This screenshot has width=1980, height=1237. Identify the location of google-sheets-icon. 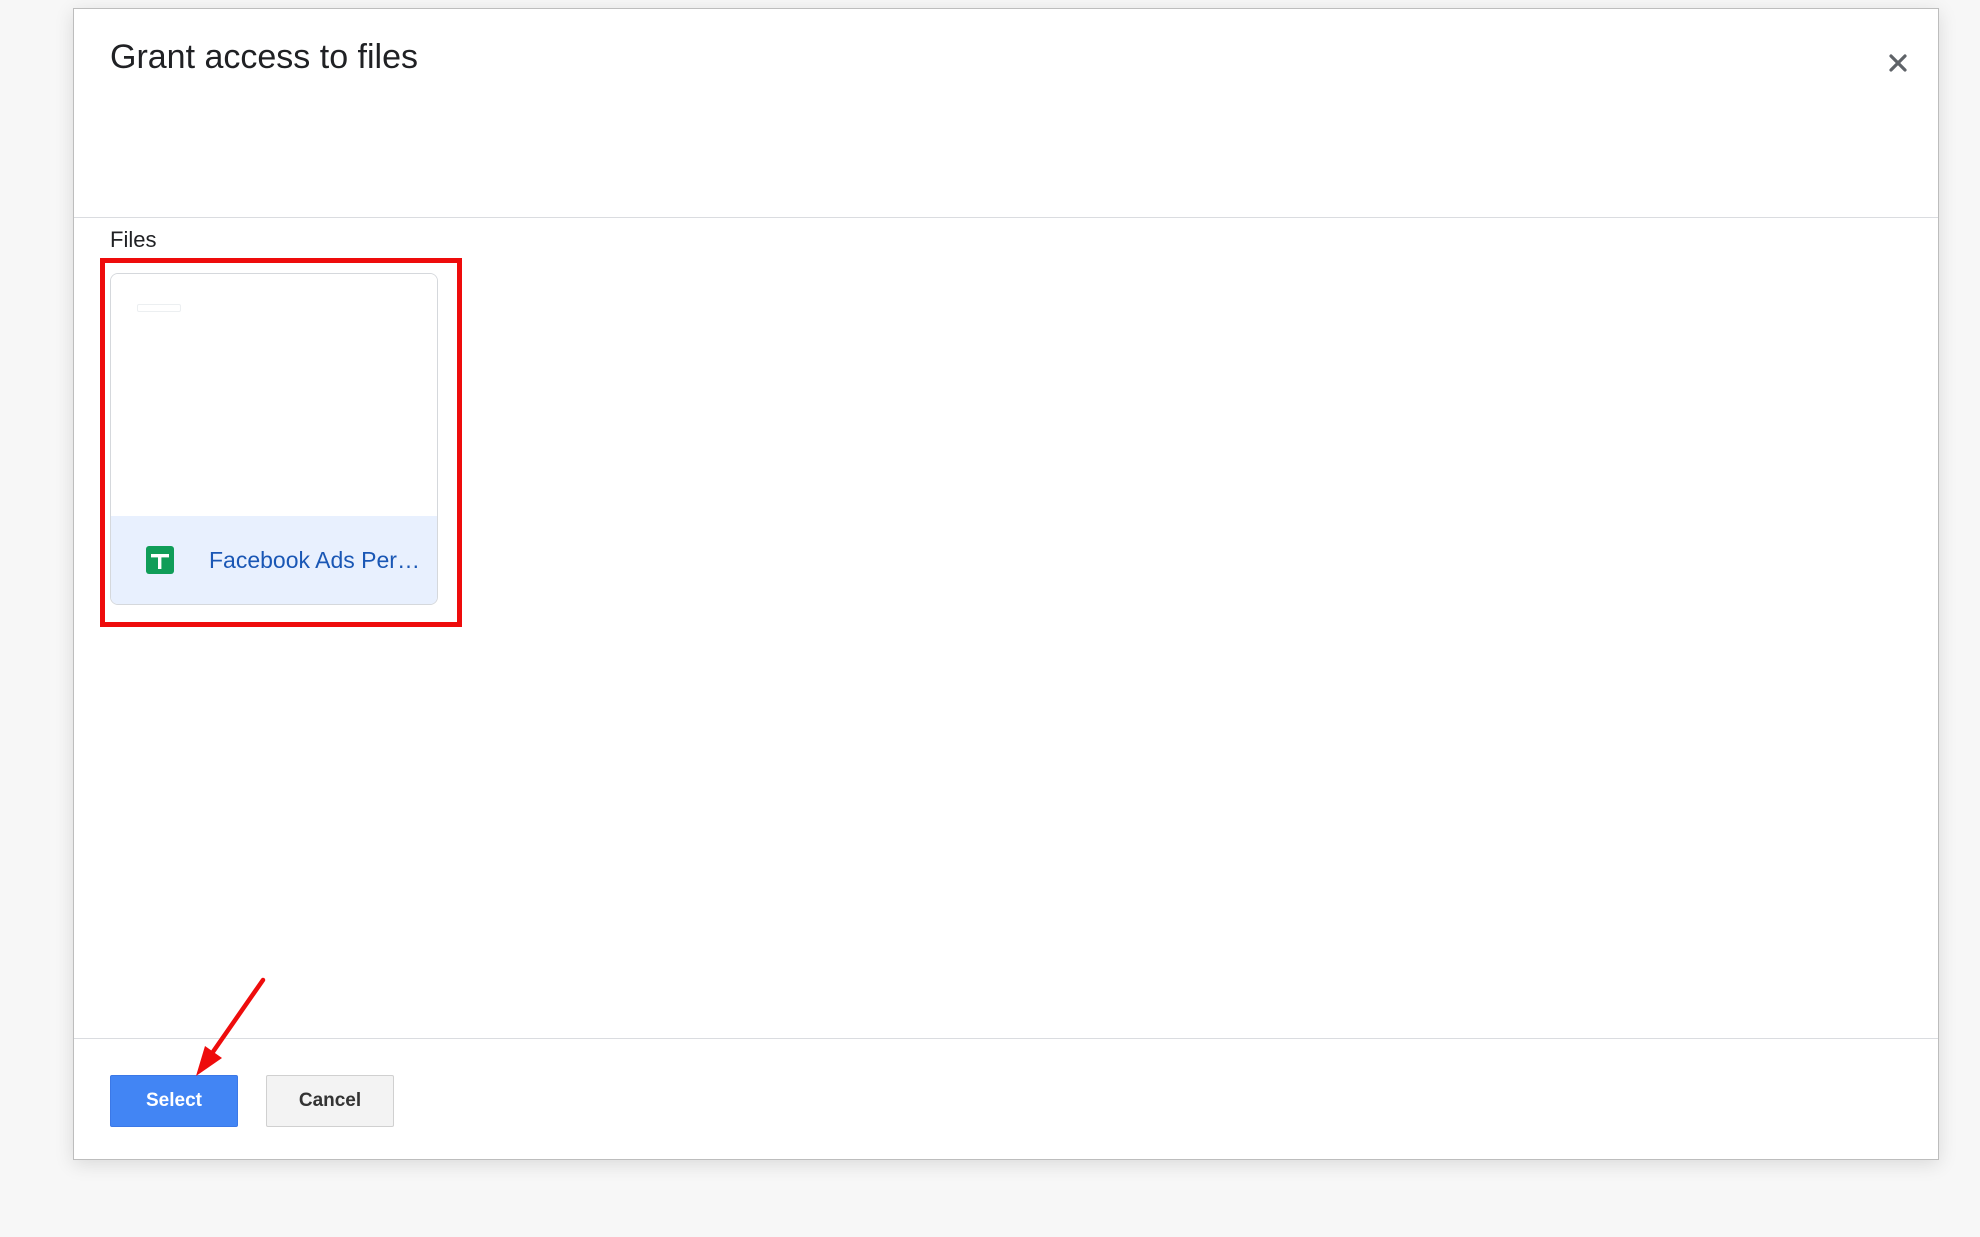
(160, 560).